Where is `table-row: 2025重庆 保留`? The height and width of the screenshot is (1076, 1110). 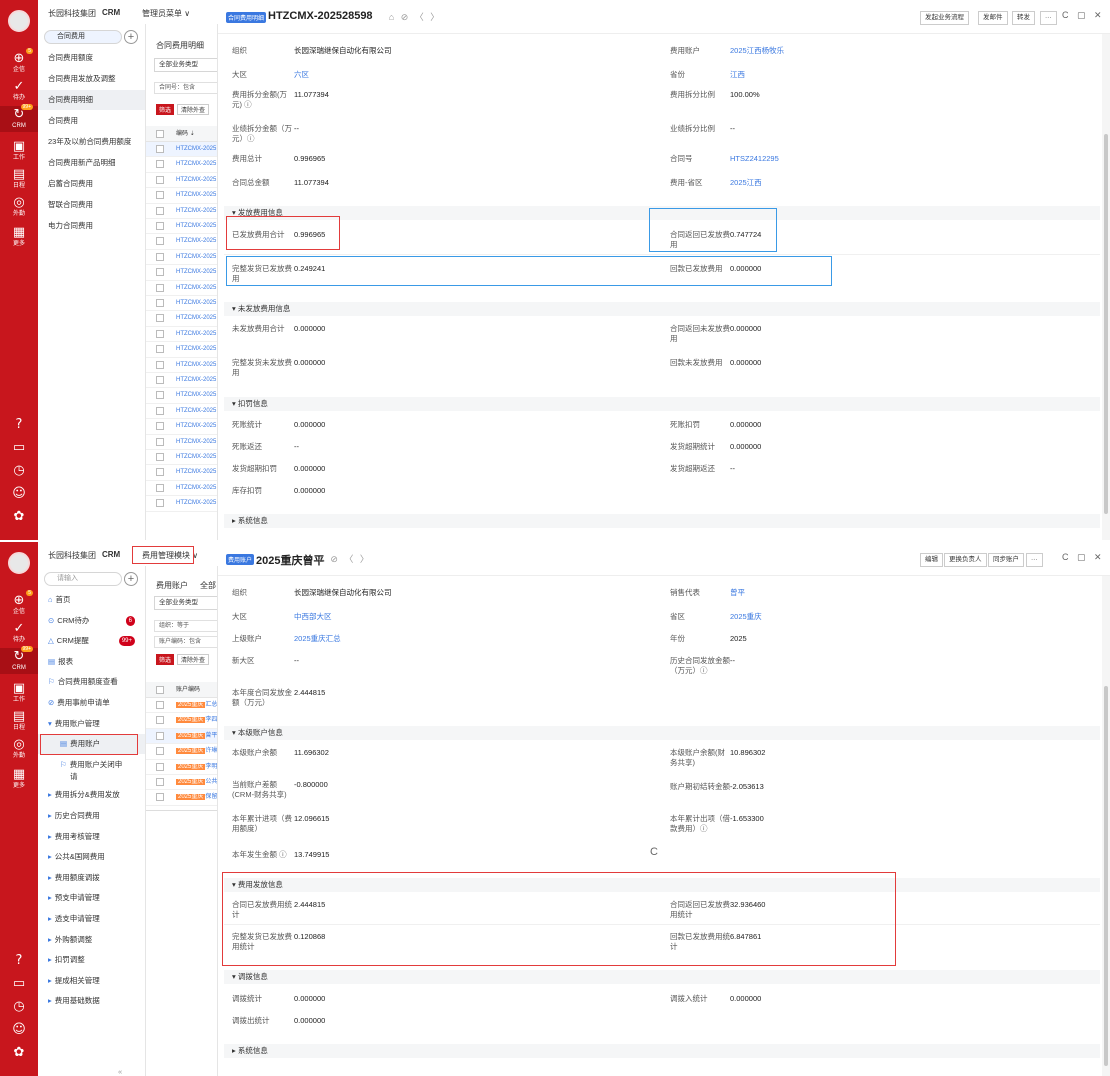 table-row: 2025重庆 保留 is located at coordinates (181, 798).